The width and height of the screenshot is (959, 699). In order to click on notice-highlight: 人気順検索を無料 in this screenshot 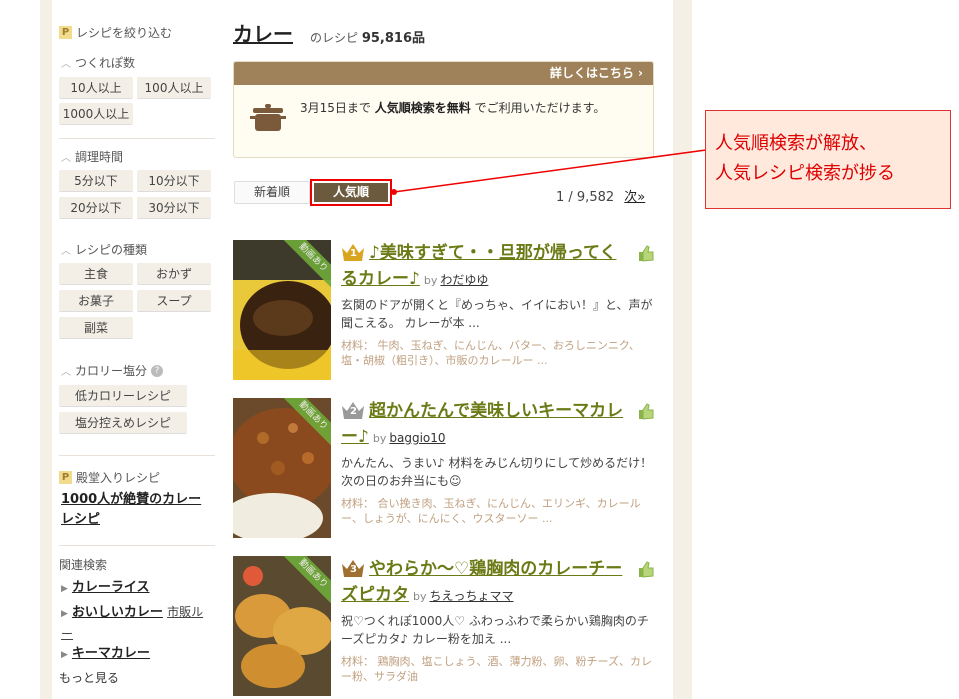, I will do `click(422, 108)`.